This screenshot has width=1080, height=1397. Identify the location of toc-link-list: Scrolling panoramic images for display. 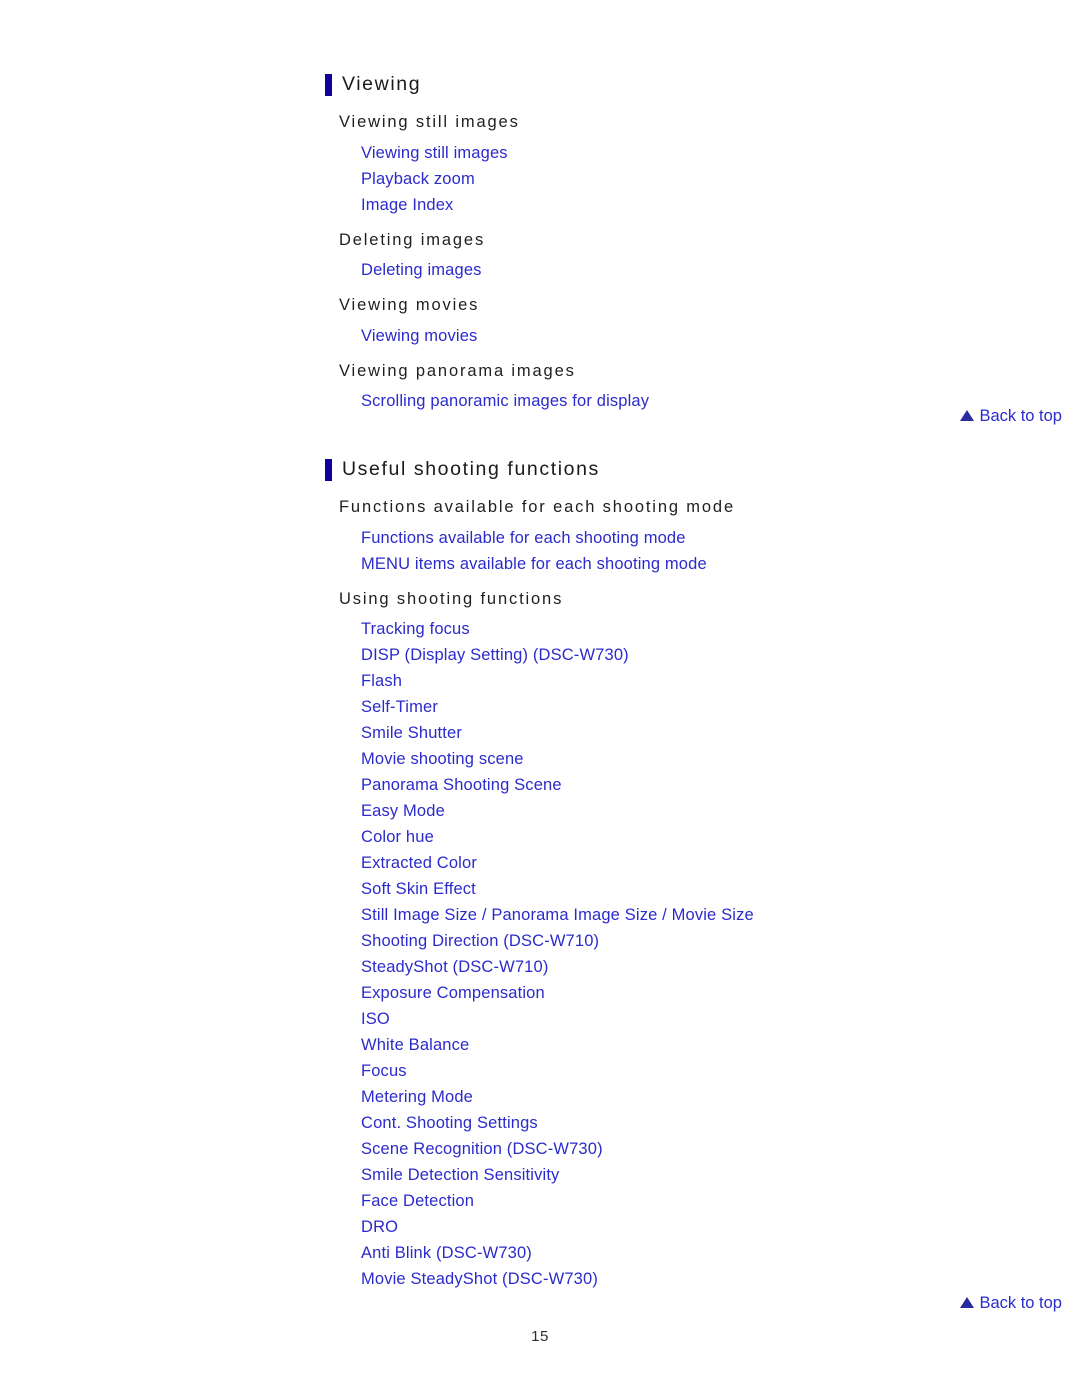
(695, 401).